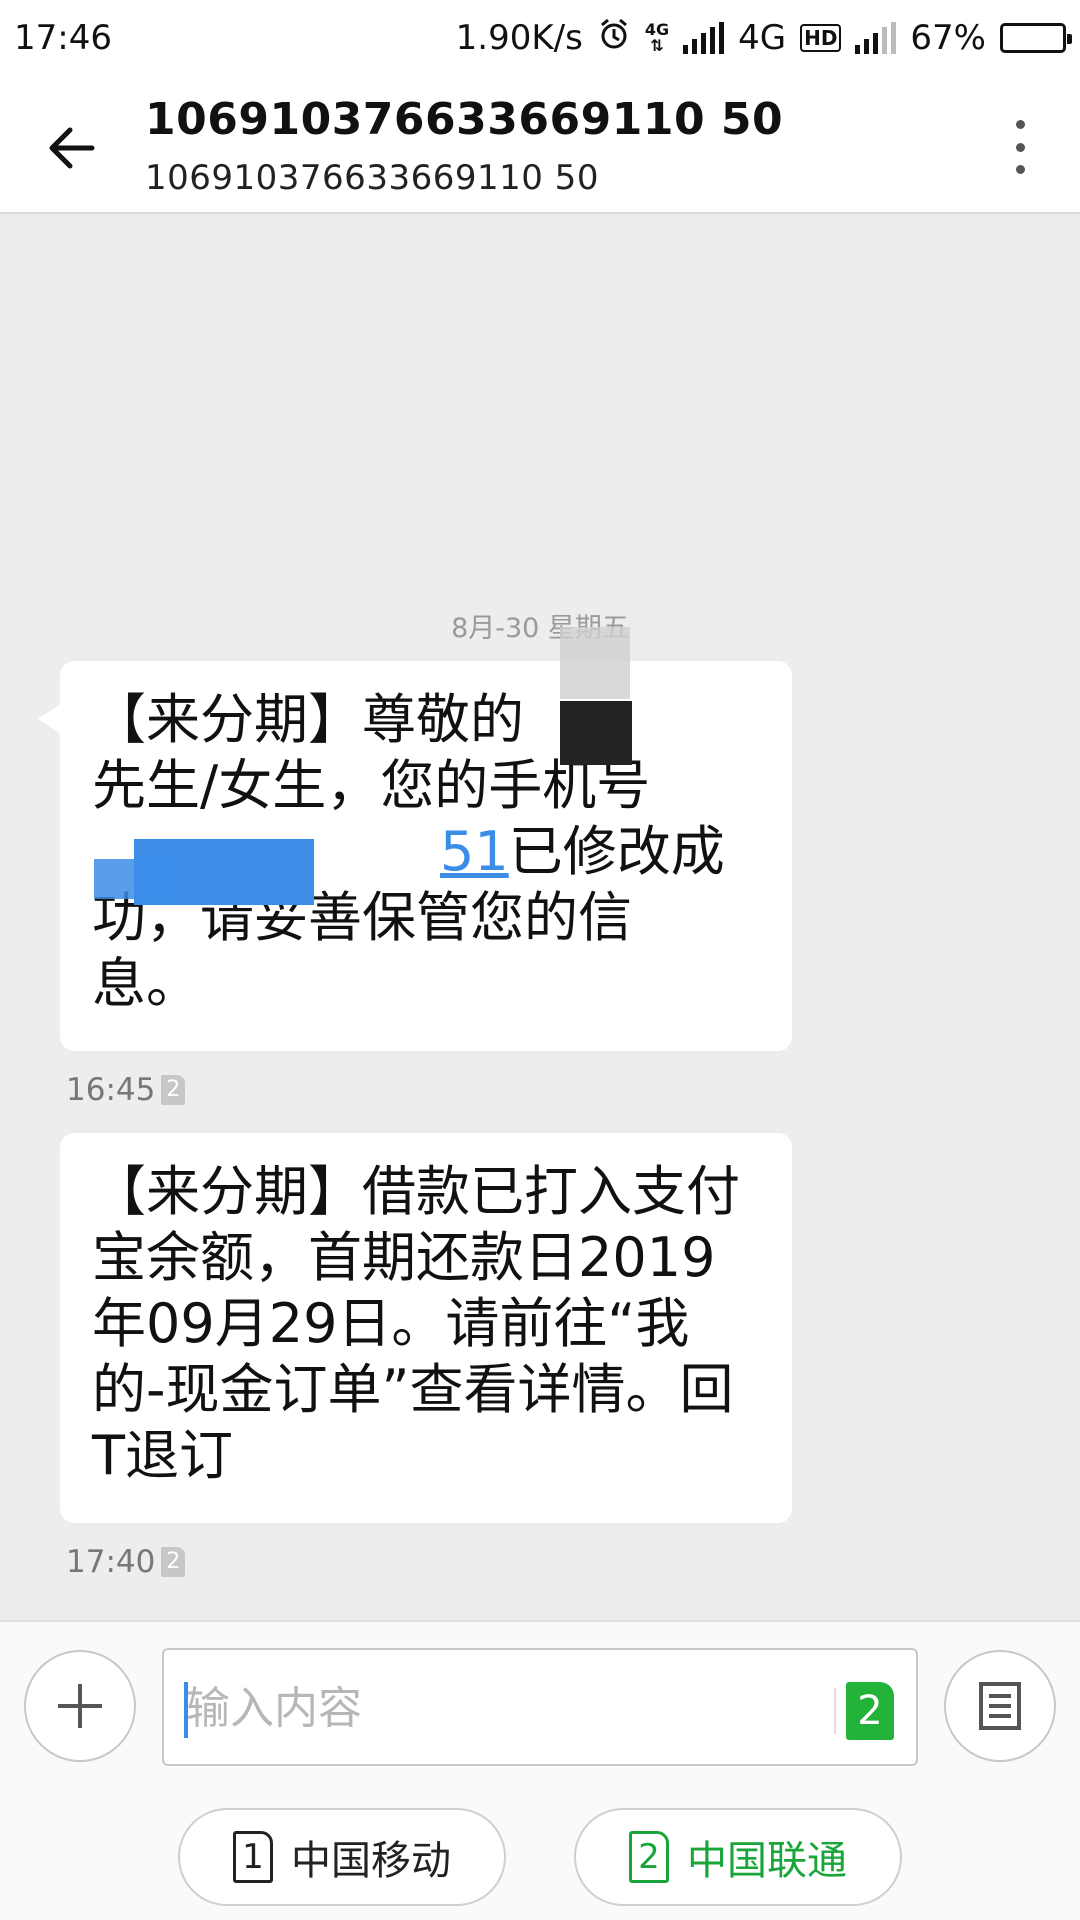 This screenshot has height=1920, width=1080. I want to click on date-separator: 8月-30 星期五, so click(540, 628).